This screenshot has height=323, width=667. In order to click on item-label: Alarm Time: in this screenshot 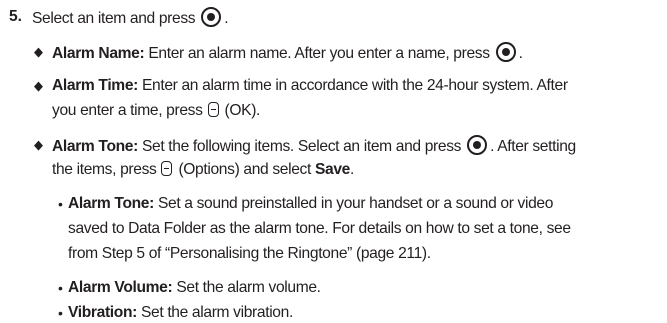, I will do `click(95, 85)`.